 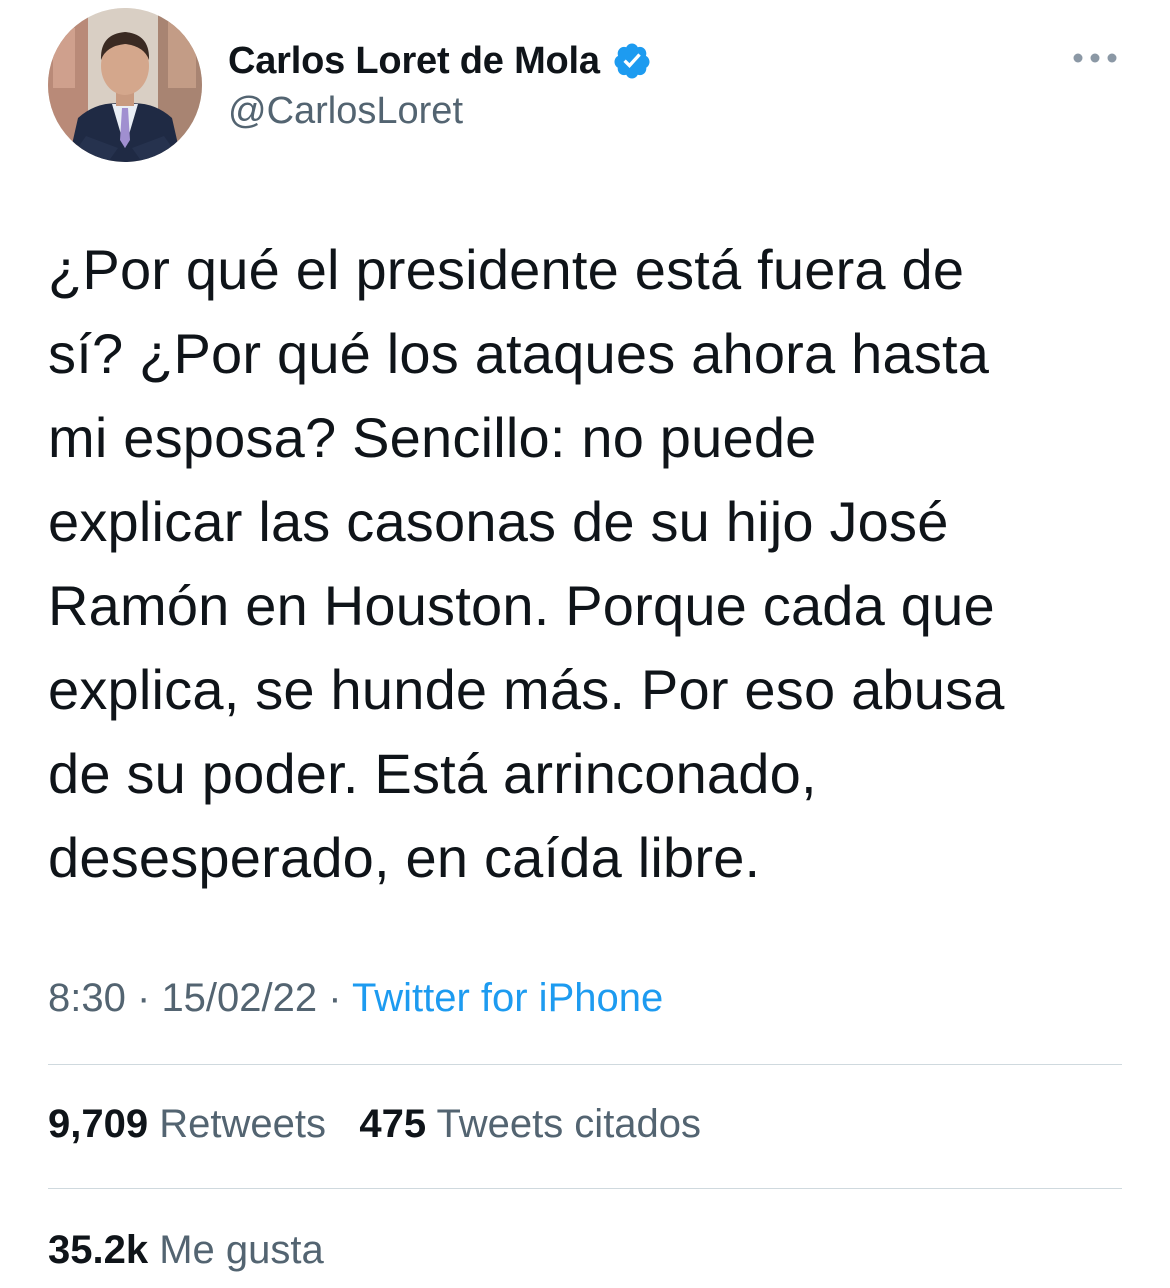 I want to click on author-name-row: Carlos Loret de Mola, so click(x=440, y=61).